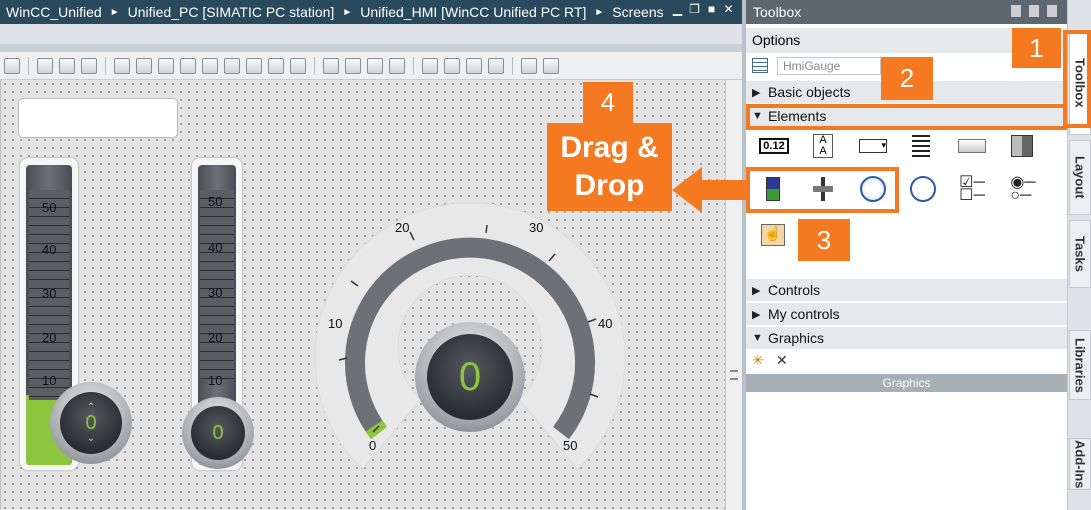  What do you see at coordinates (824, 240) in the screenshot?
I see `annotation-step-3: 3` at bounding box center [824, 240].